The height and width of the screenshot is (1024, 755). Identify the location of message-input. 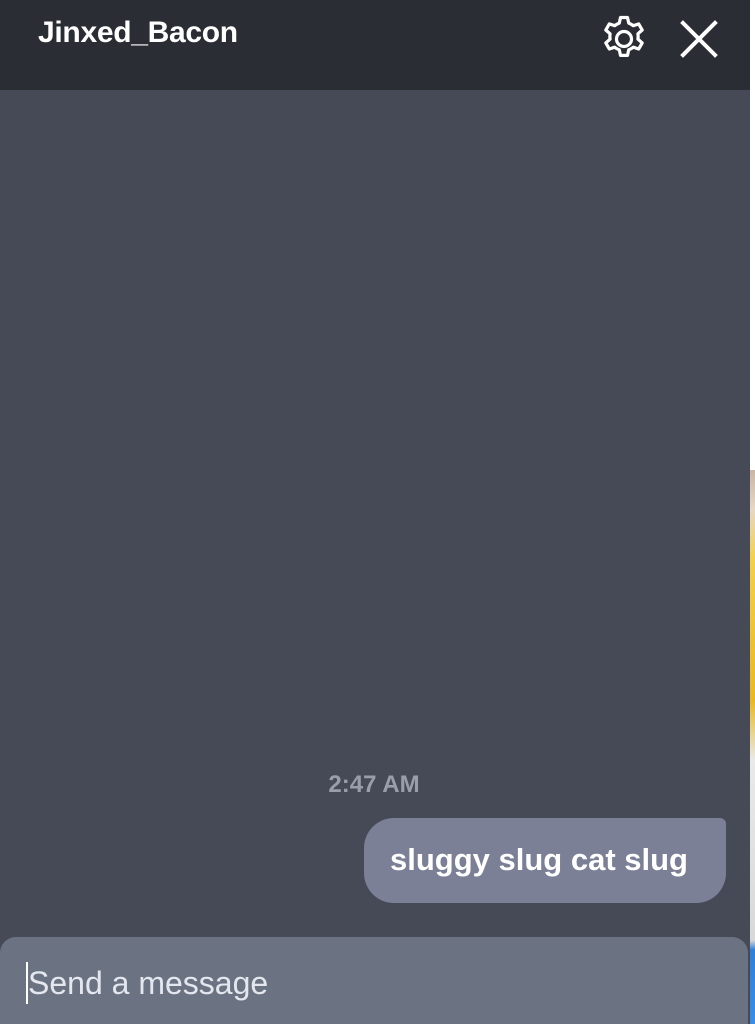
(372, 983).